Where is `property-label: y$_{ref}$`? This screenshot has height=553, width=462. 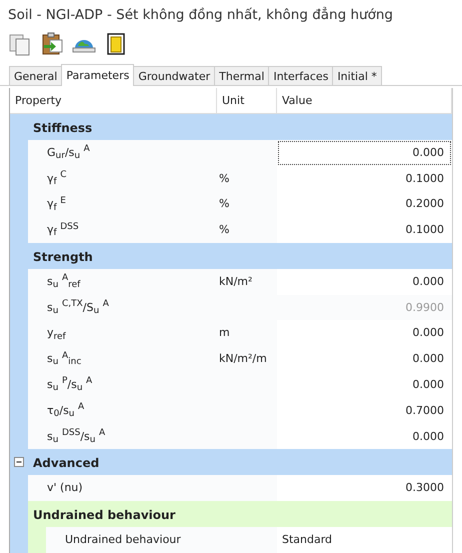 property-label: y$_{ref}$ is located at coordinates (56, 334).